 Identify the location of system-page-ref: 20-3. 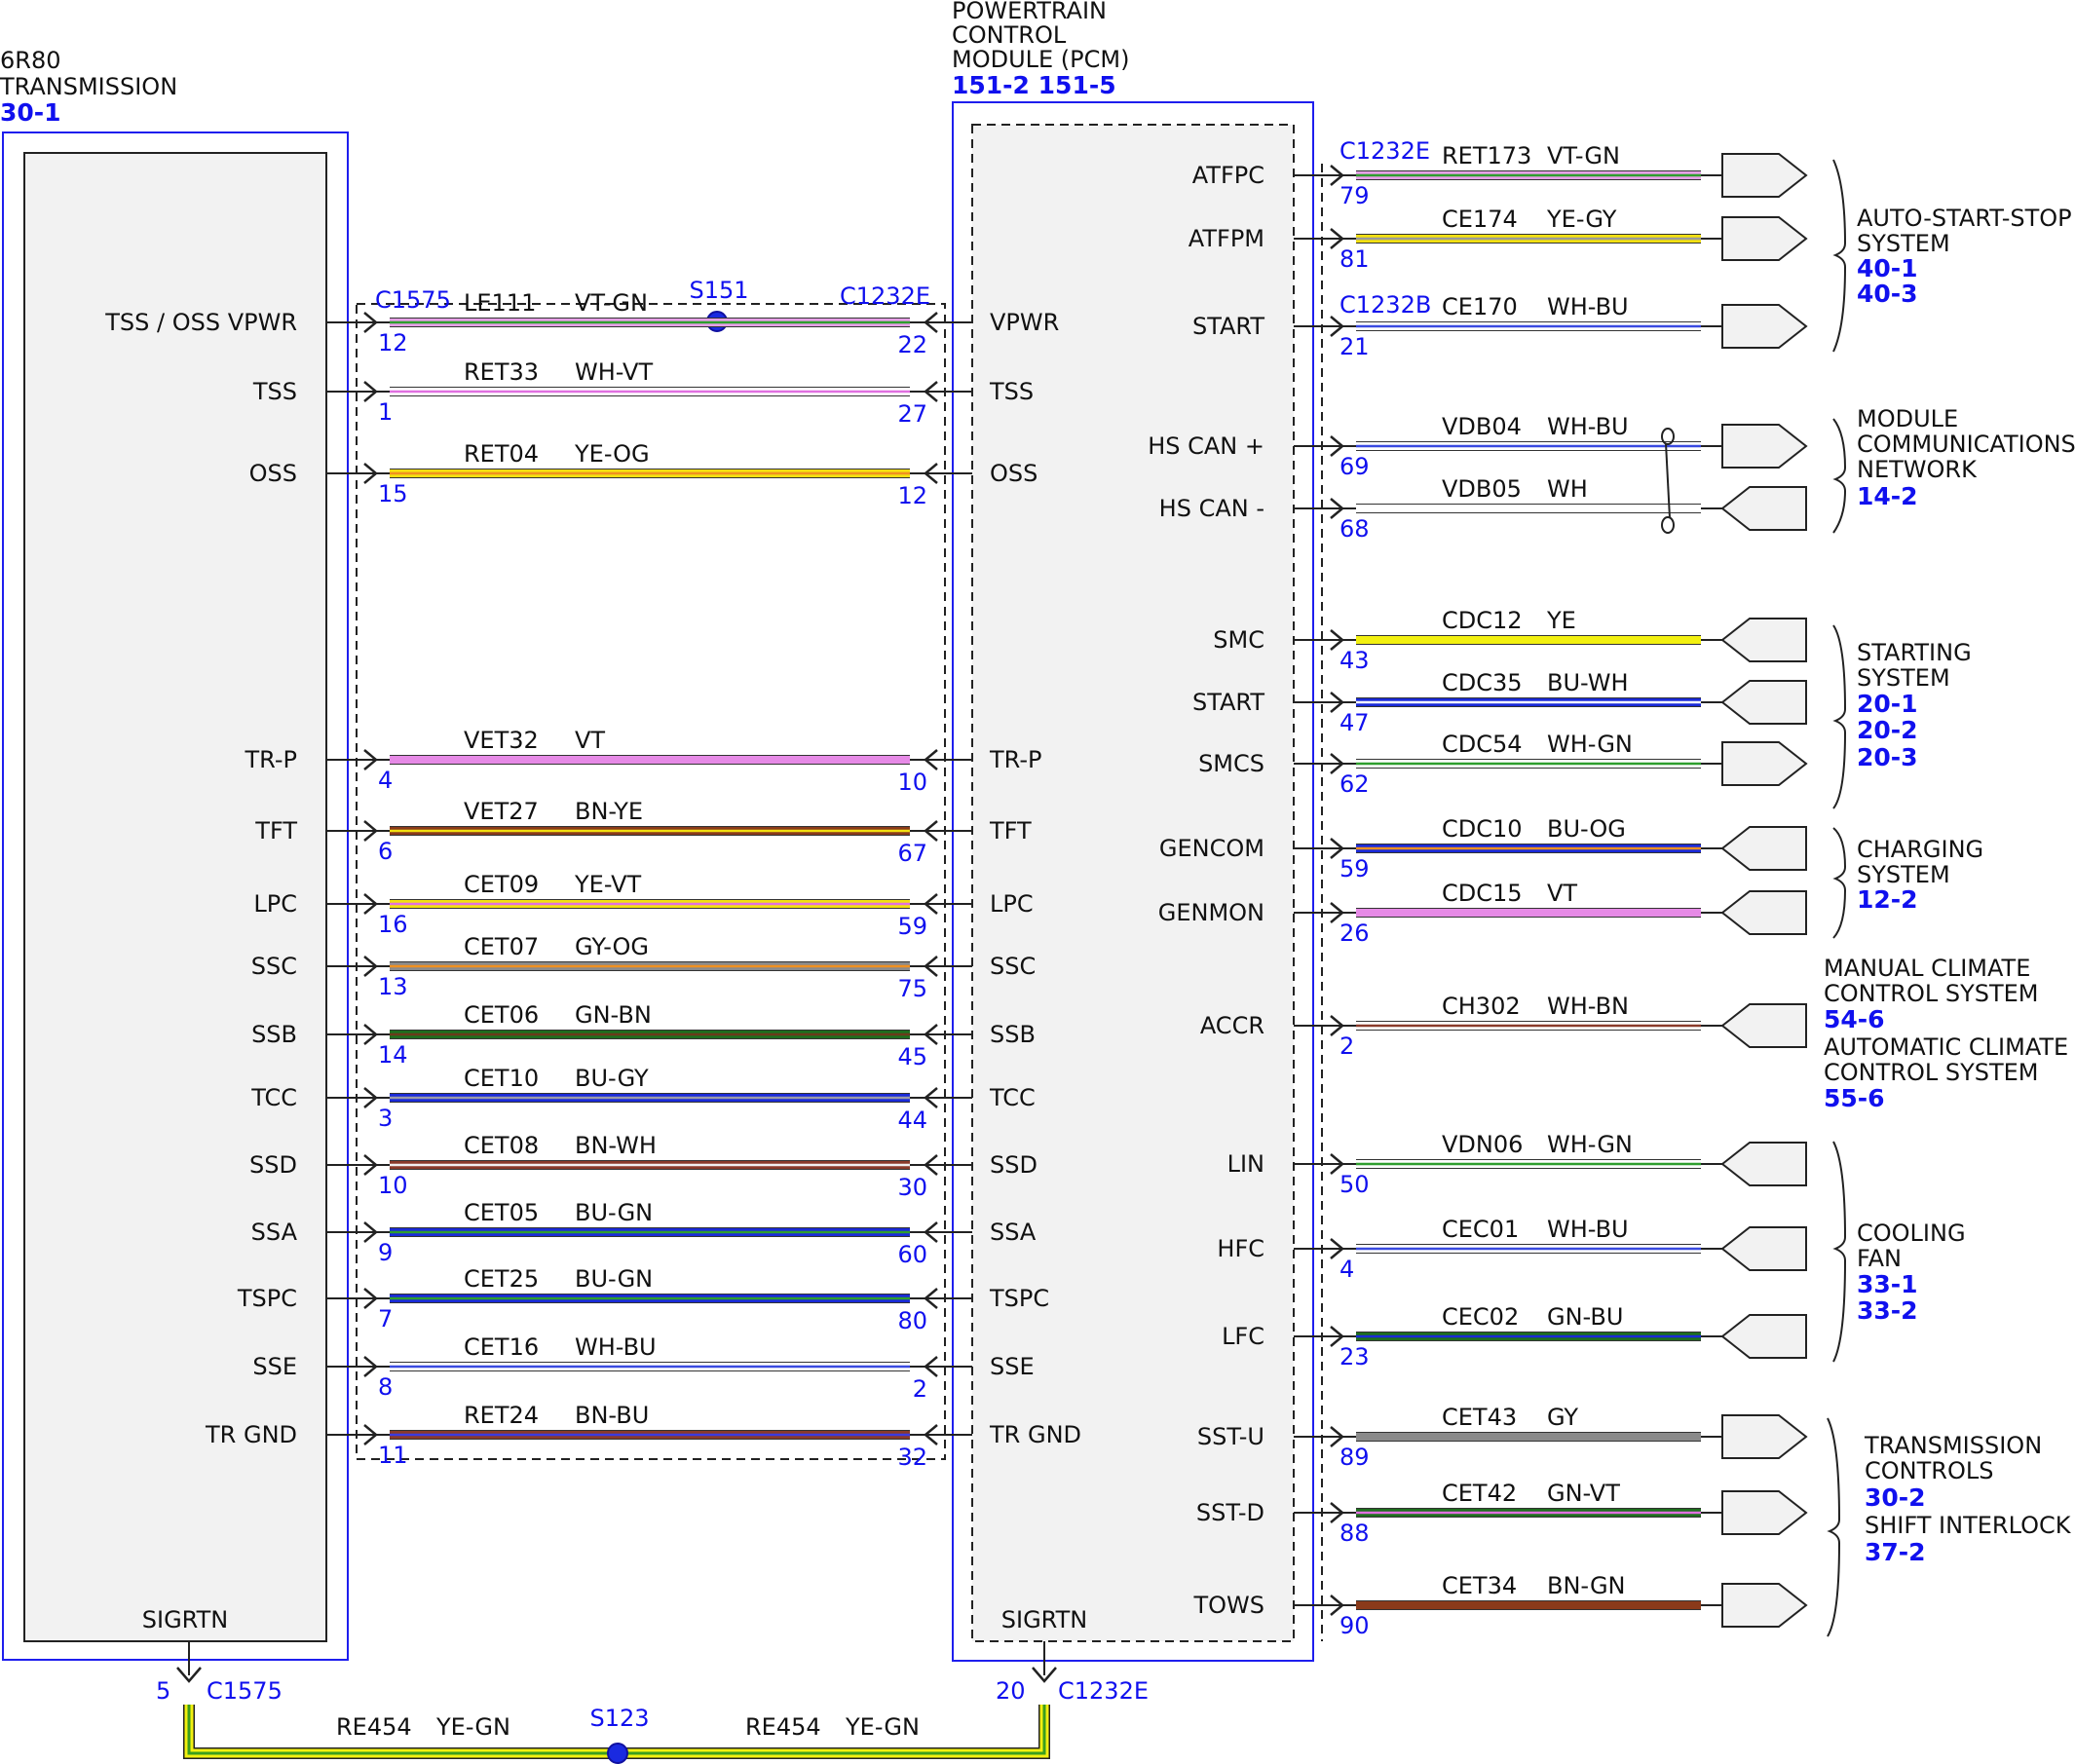
(1887, 757).